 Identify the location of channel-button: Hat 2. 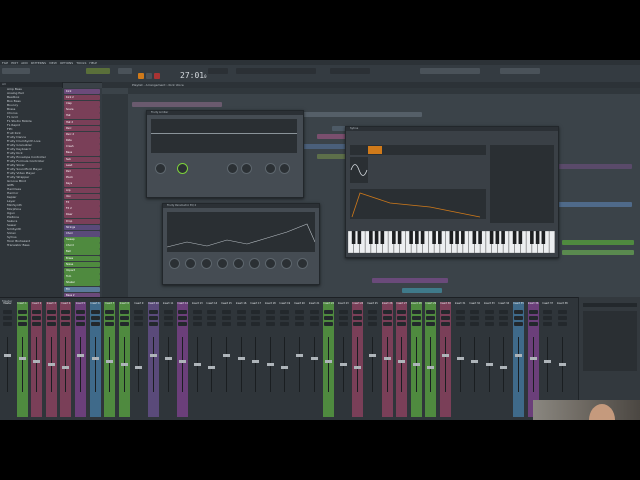
(82, 122).